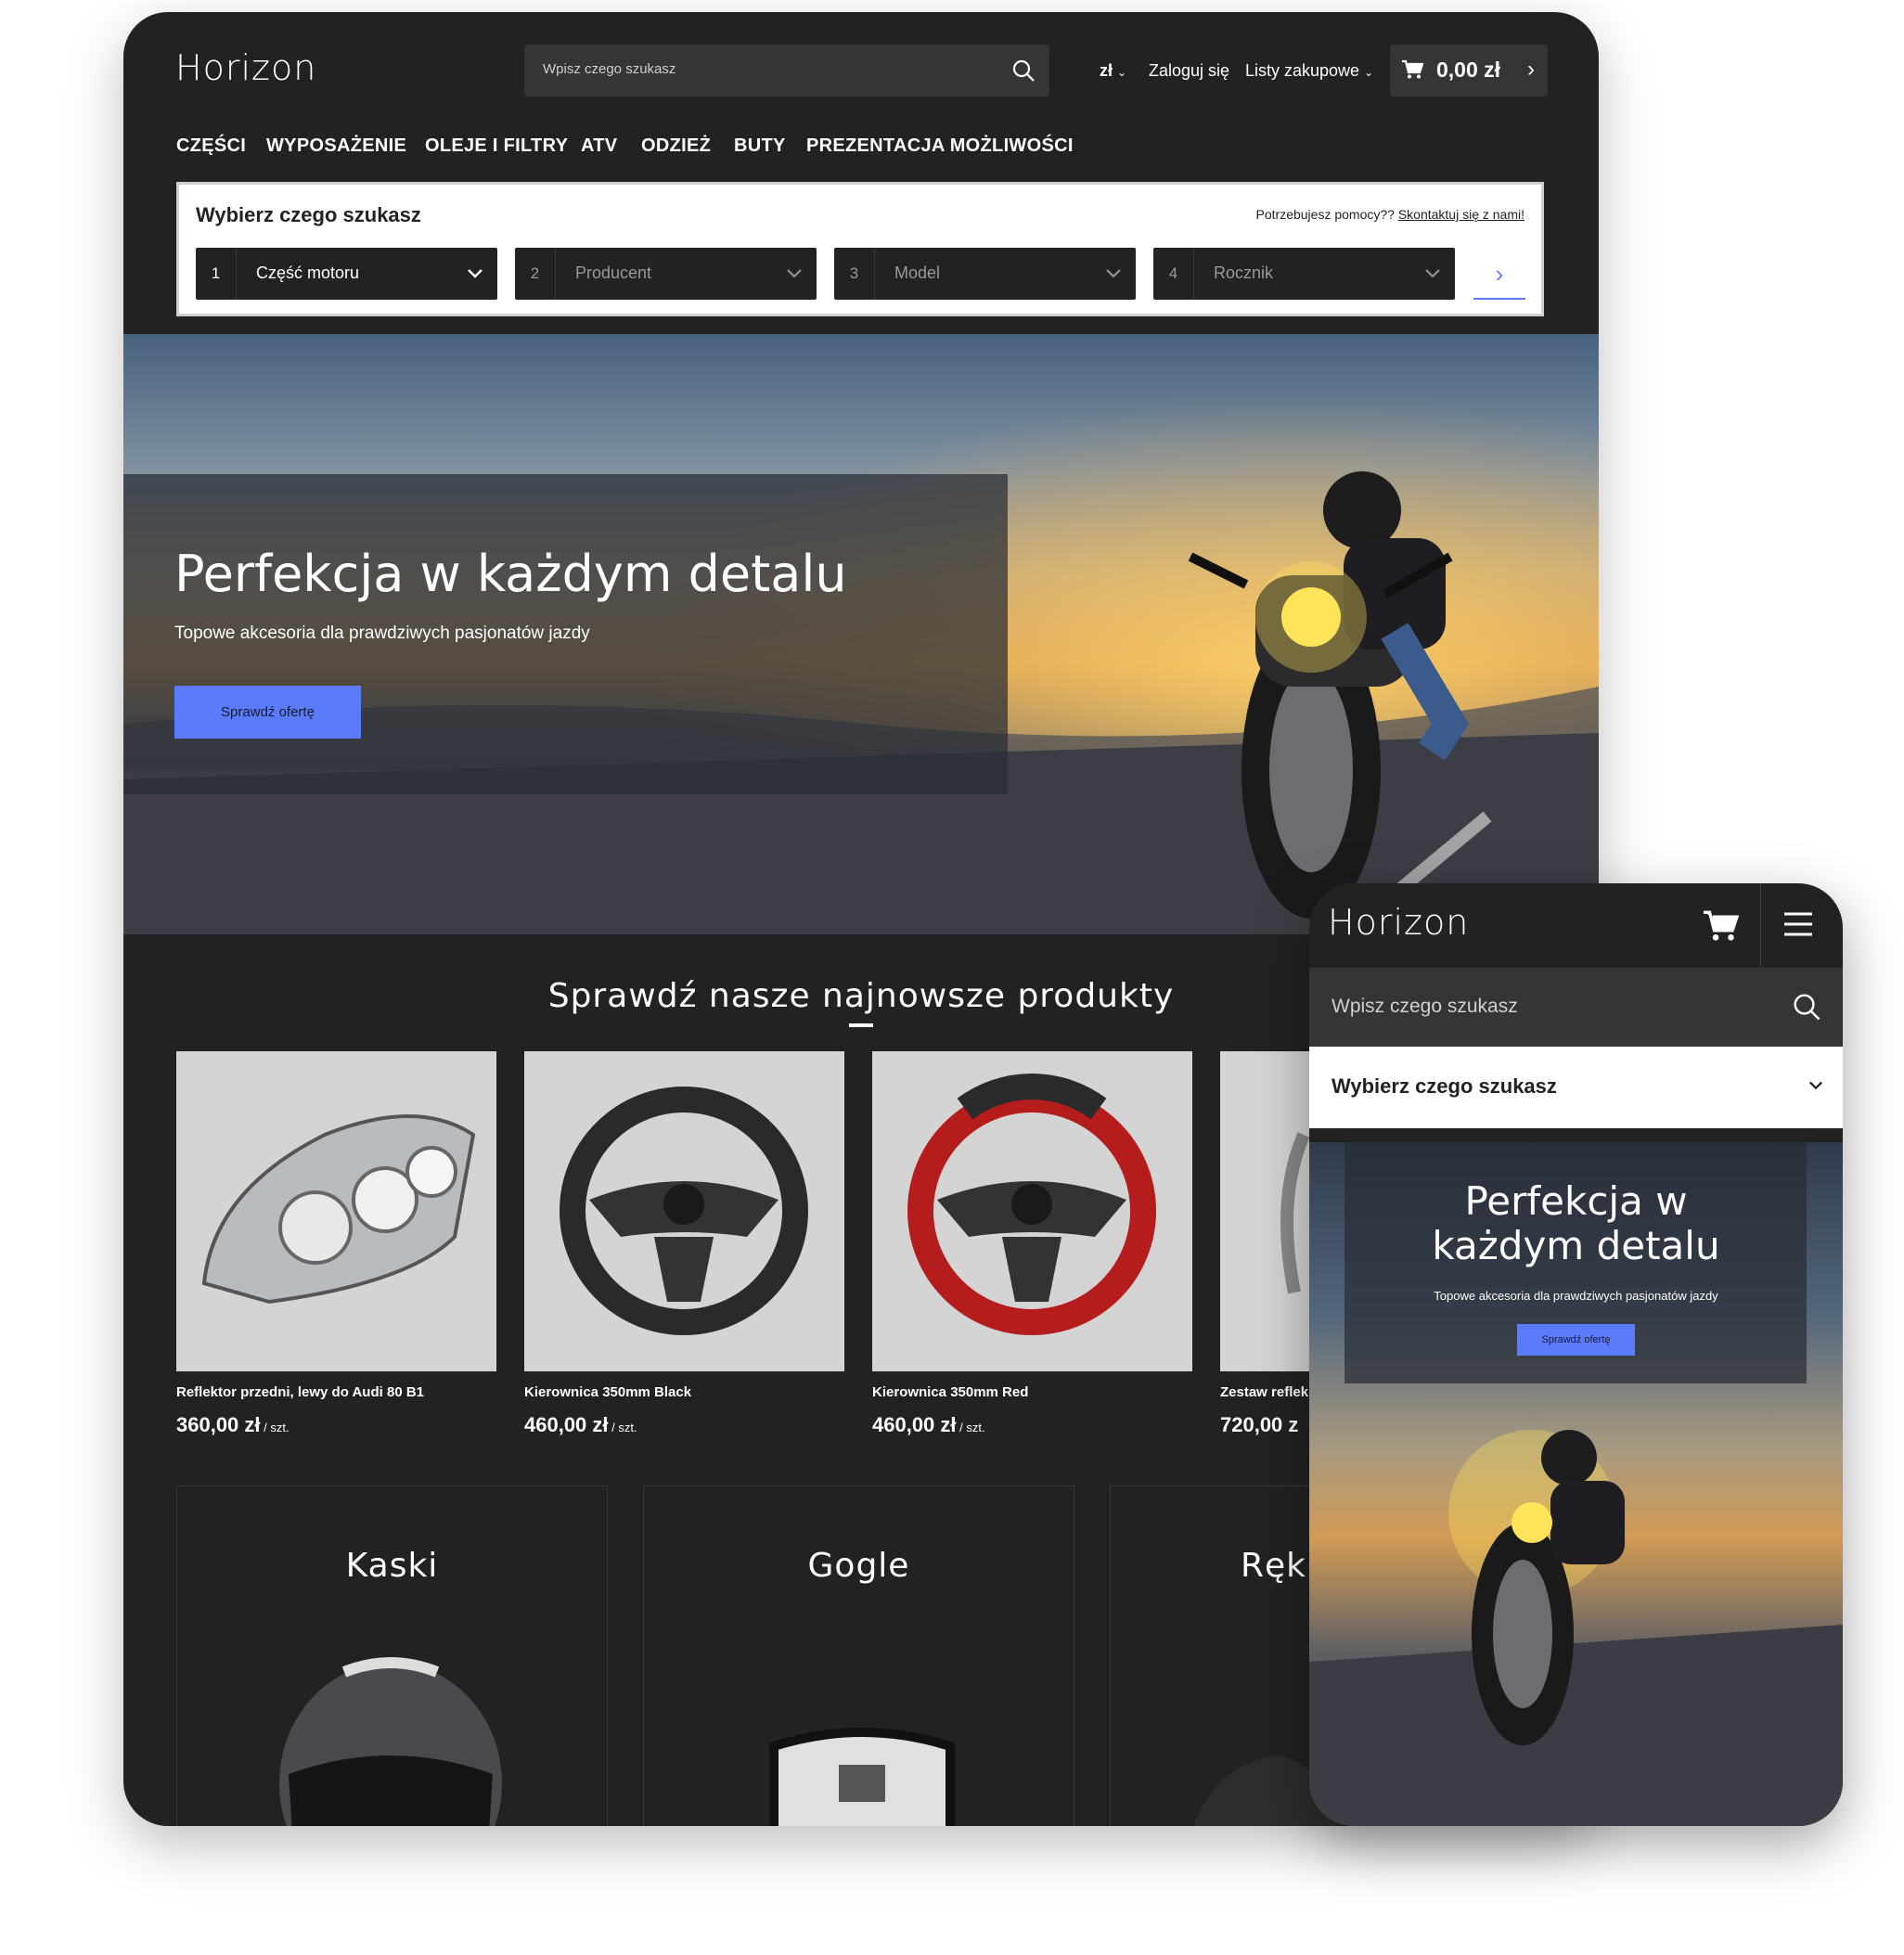  What do you see at coordinates (216, 274) in the screenshot?
I see `select-number: 1` at bounding box center [216, 274].